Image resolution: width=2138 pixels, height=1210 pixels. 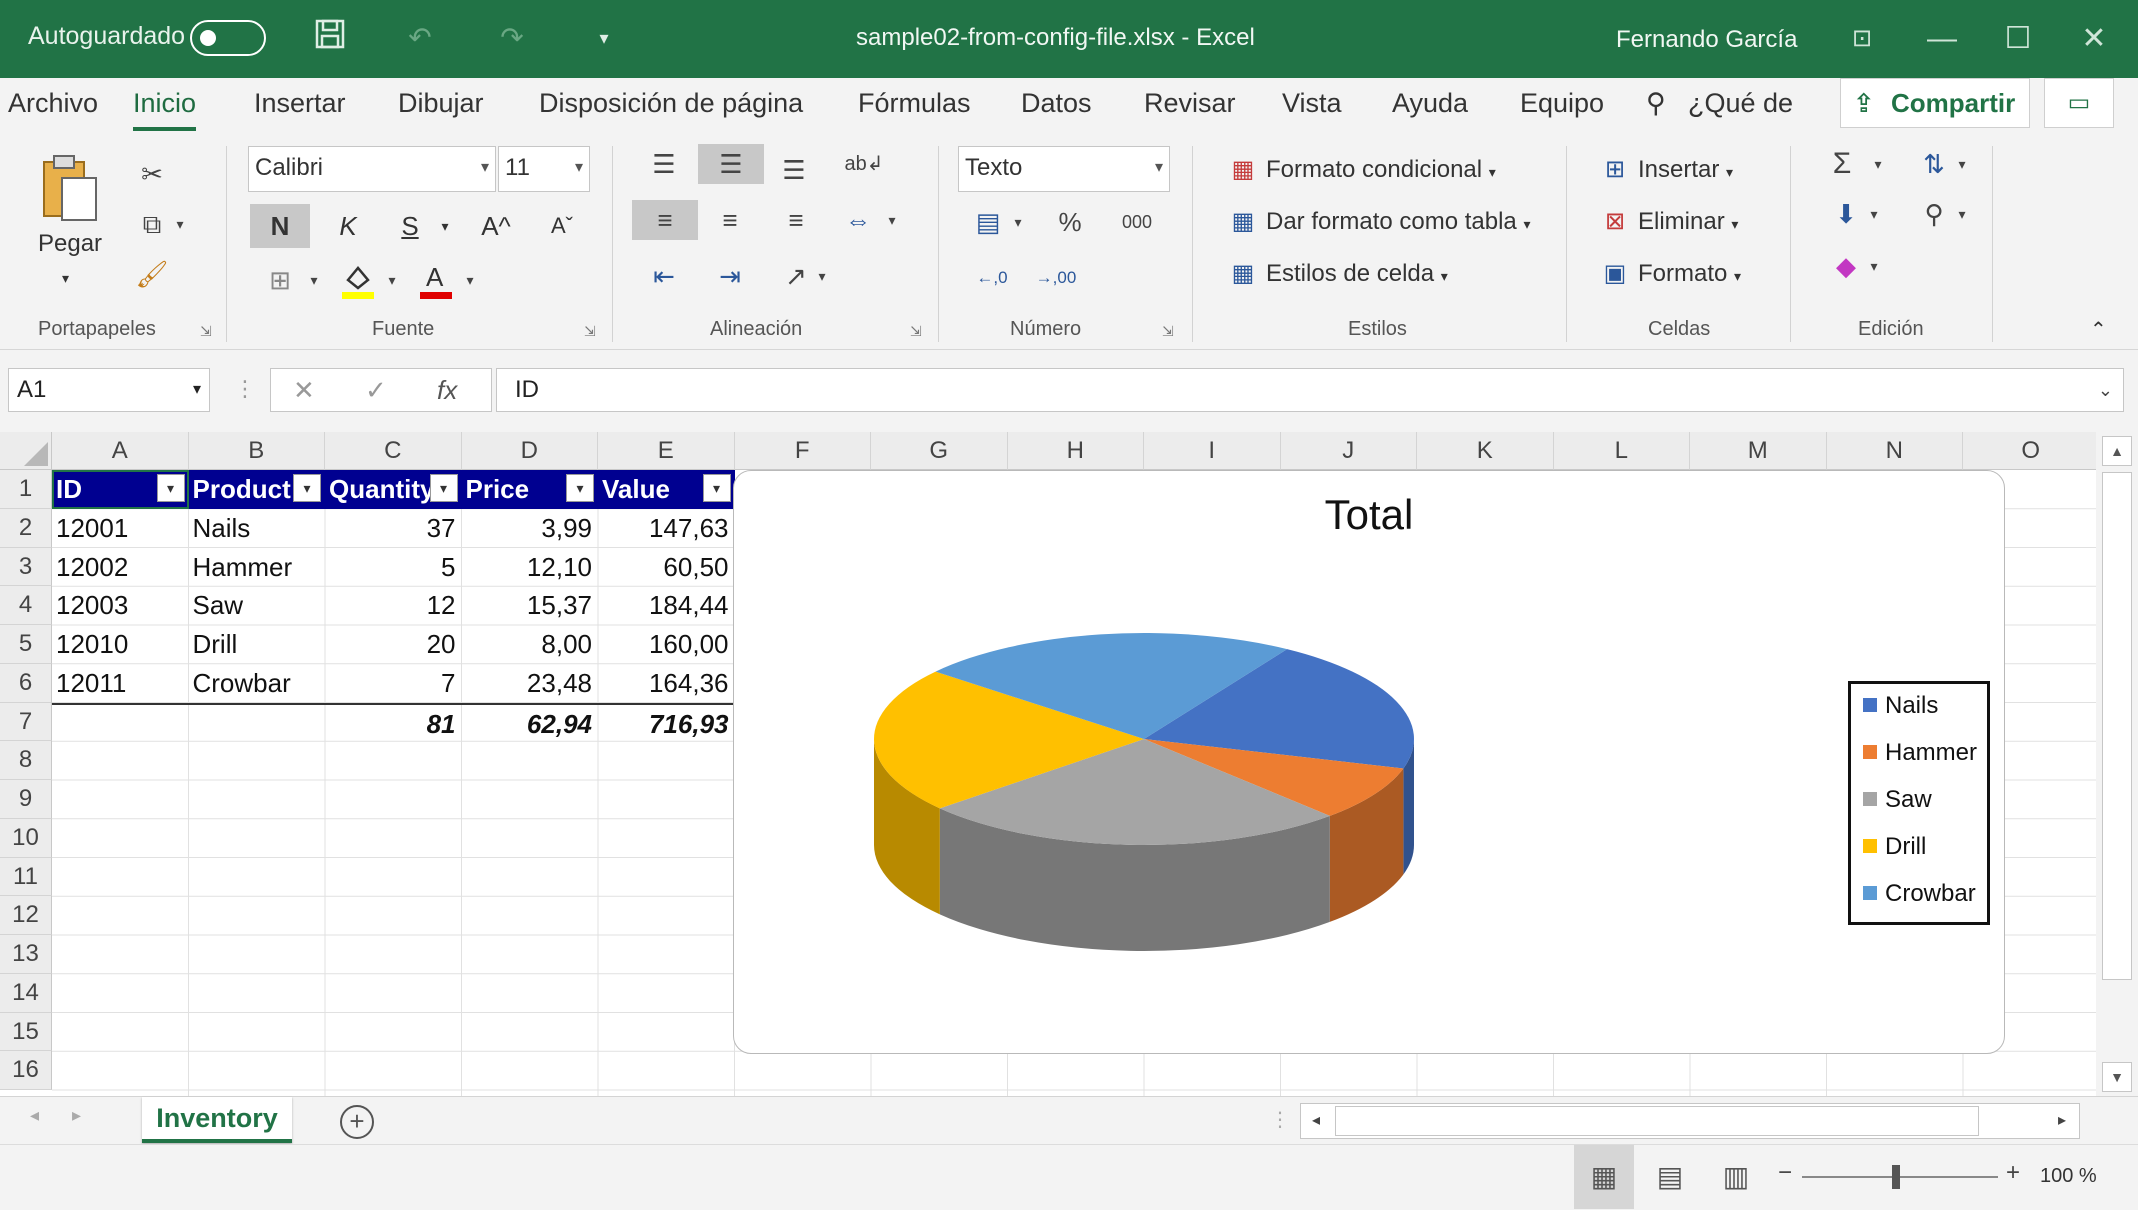 I want to click on next-sheet-icon: ▸, so click(x=76, y=1115).